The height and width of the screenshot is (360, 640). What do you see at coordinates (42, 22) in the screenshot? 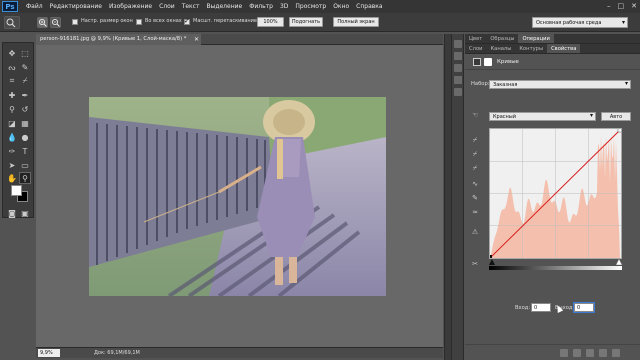
I see `zoom-in-icon` at bounding box center [42, 22].